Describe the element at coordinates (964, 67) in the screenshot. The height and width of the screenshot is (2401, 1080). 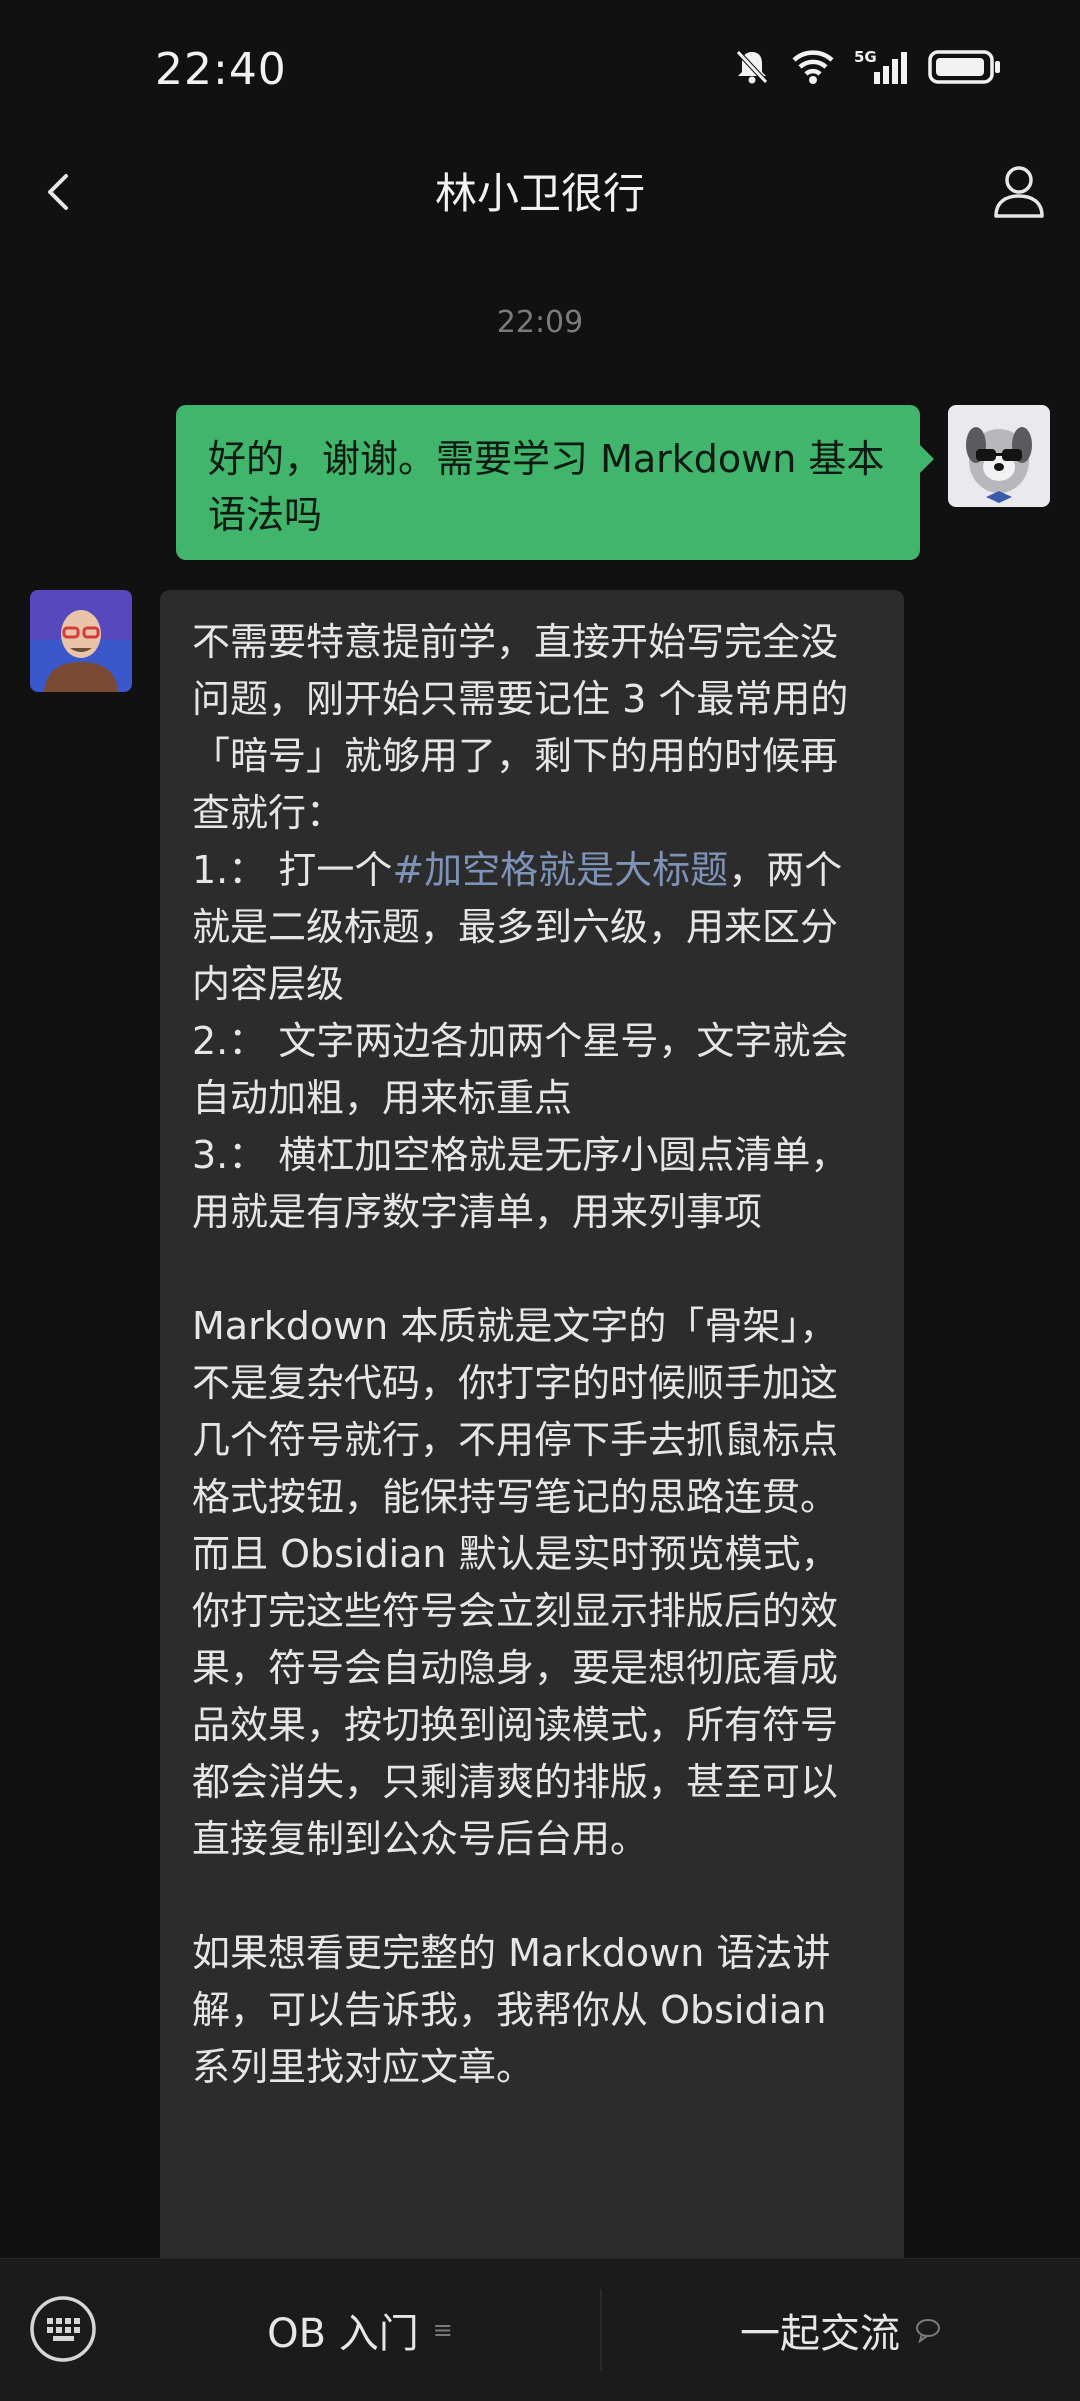
I see `battery-icon` at that location.